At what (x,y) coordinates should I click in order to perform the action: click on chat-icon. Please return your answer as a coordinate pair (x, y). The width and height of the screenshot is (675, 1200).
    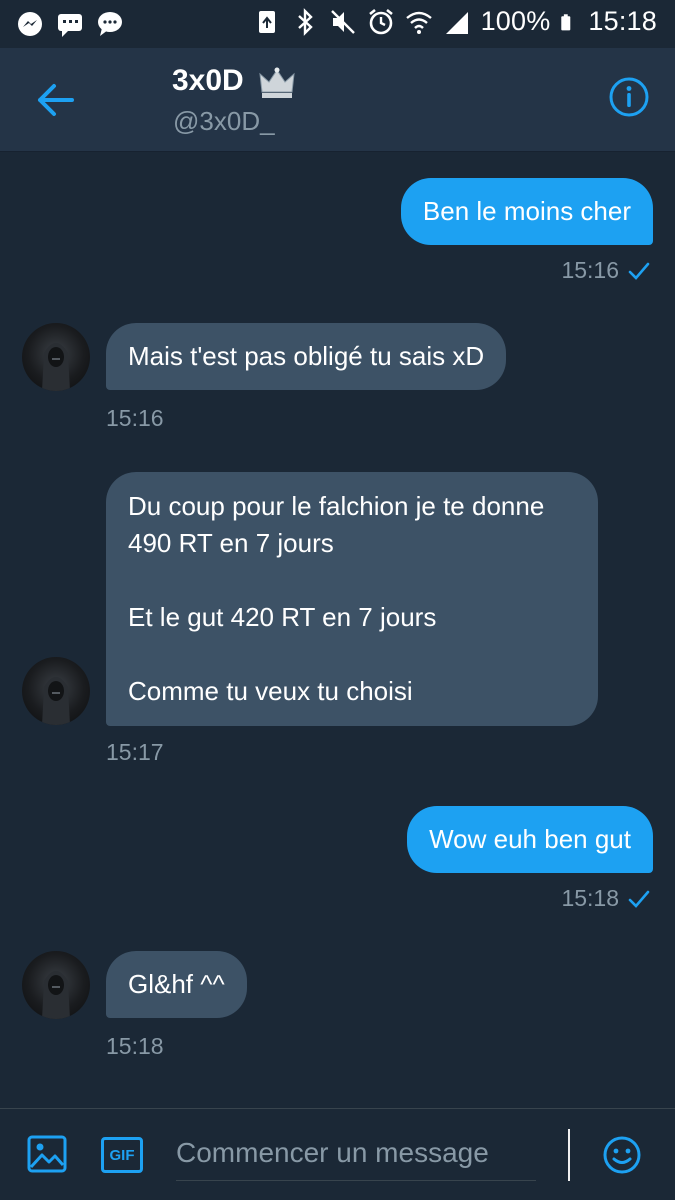
    Looking at the image, I should click on (70, 25).